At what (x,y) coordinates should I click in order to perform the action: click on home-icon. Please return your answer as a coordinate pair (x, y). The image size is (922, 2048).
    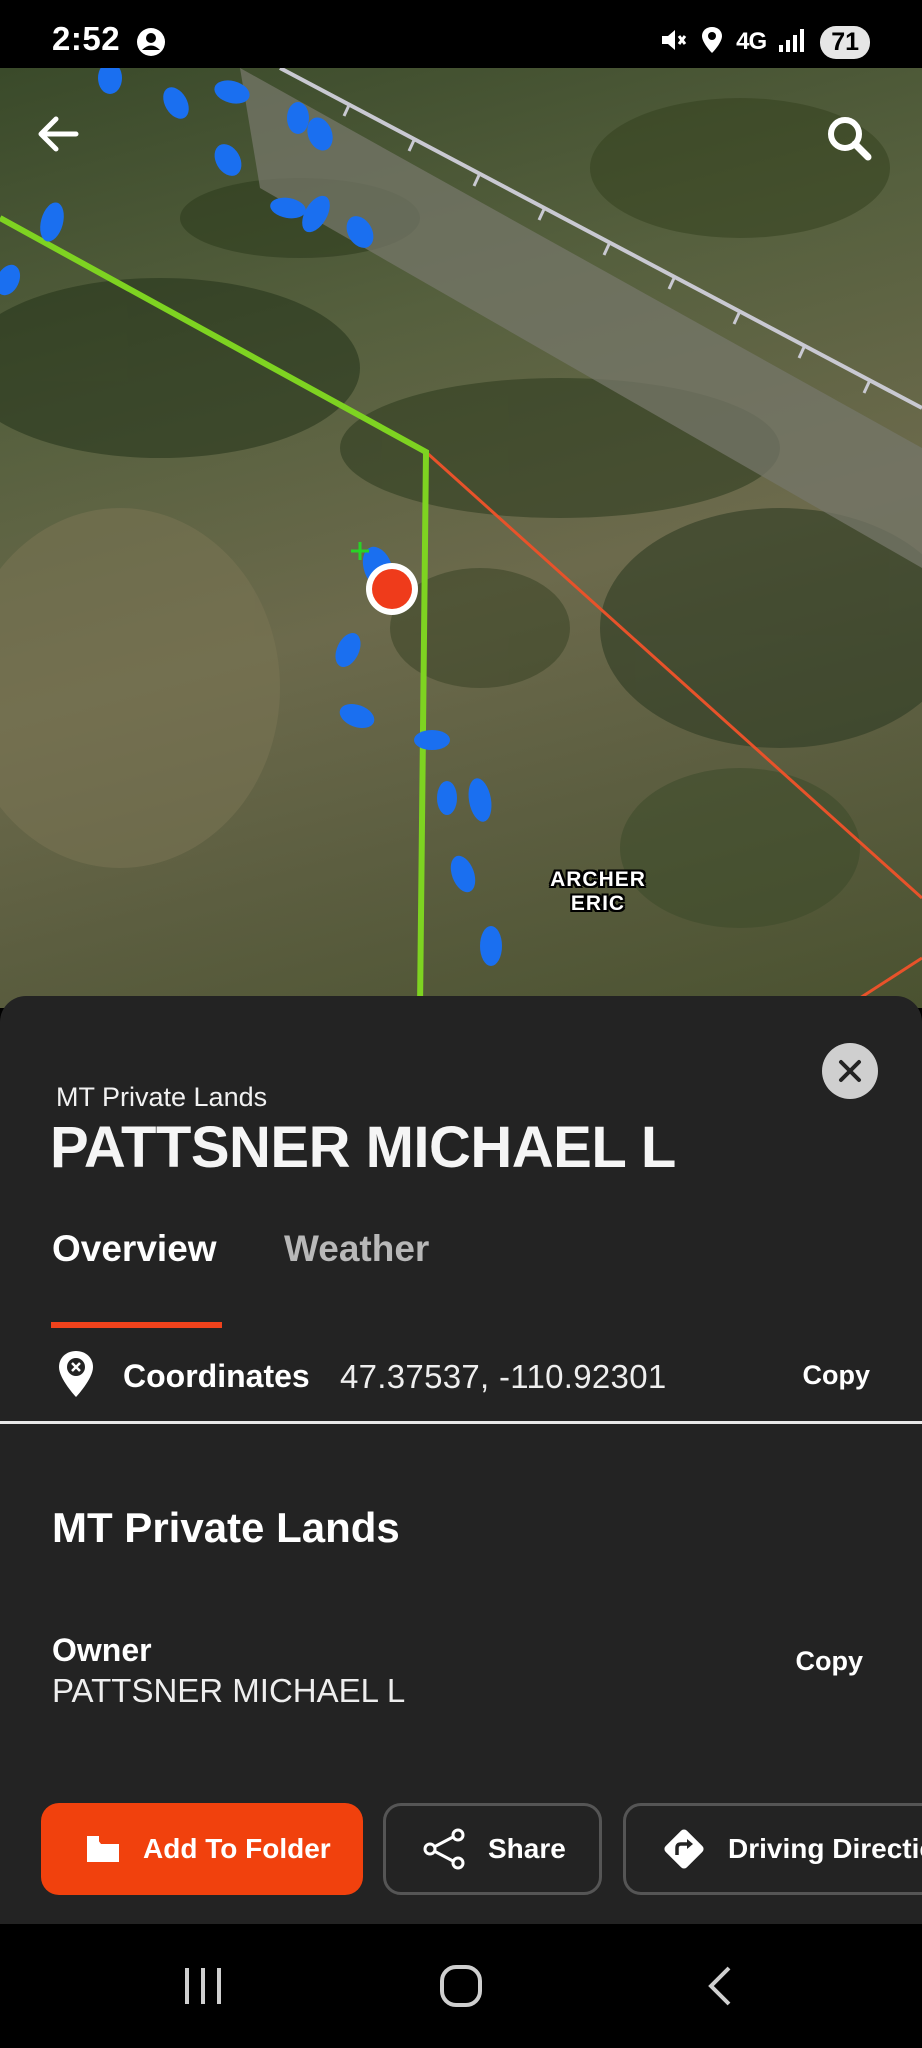
    Looking at the image, I should click on (461, 1986).